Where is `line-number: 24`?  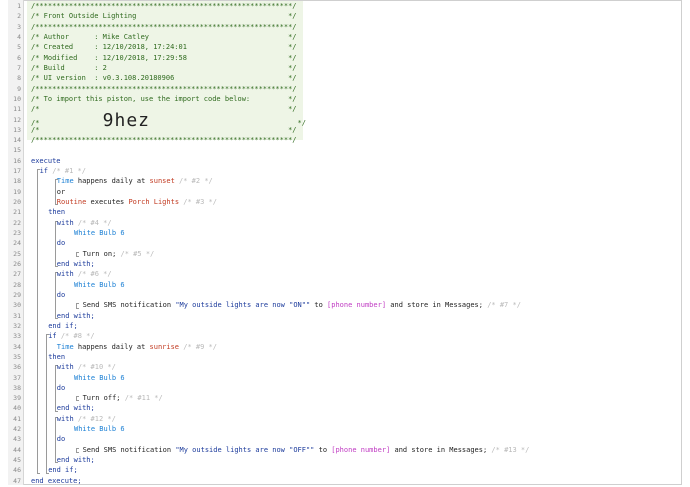
line-number: 24 is located at coordinates (17, 243).